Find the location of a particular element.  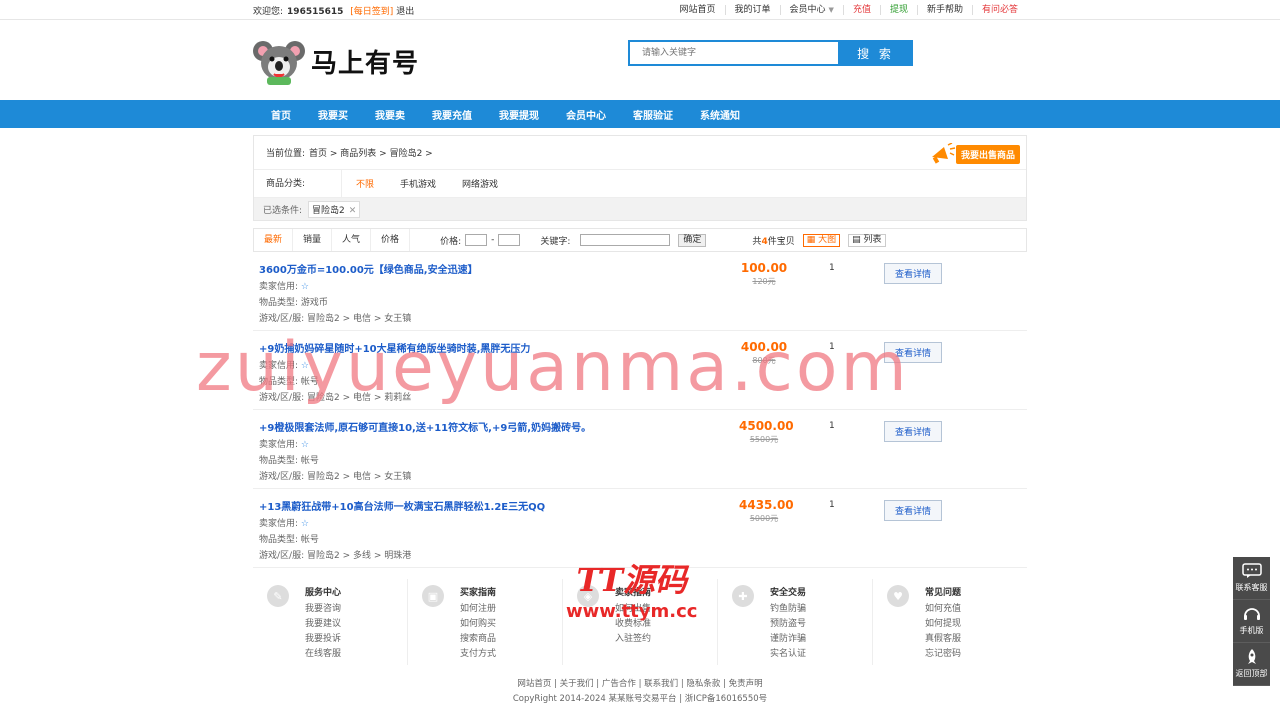

help-link: 如何充值 is located at coordinates (943, 609).